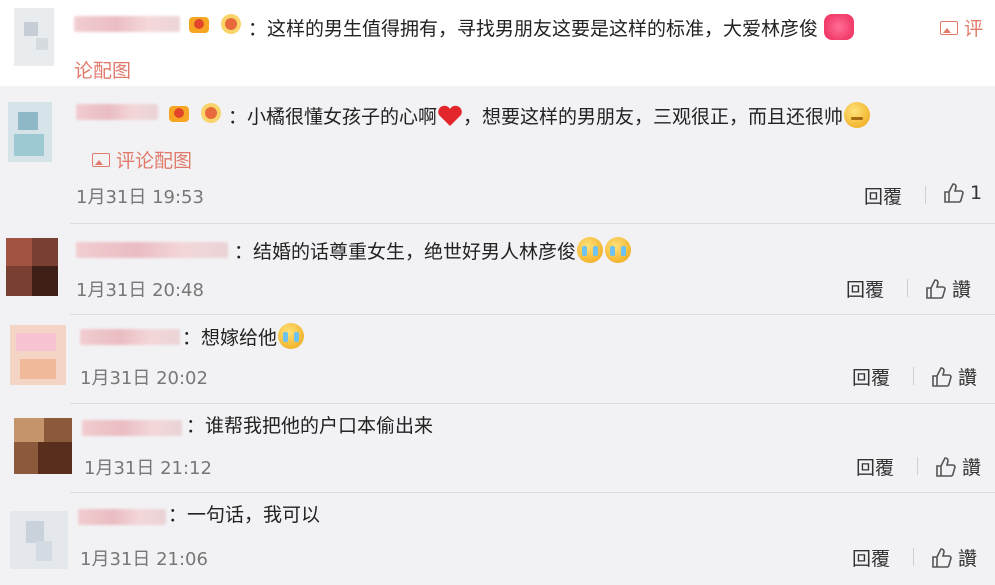  Describe the element at coordinates (549, 115) in the screenshot. I see `comment-text: ：小橘很懂女孩子的心啊 ，想要这样的男朋友，三观很正，而且还很帅` at that location.